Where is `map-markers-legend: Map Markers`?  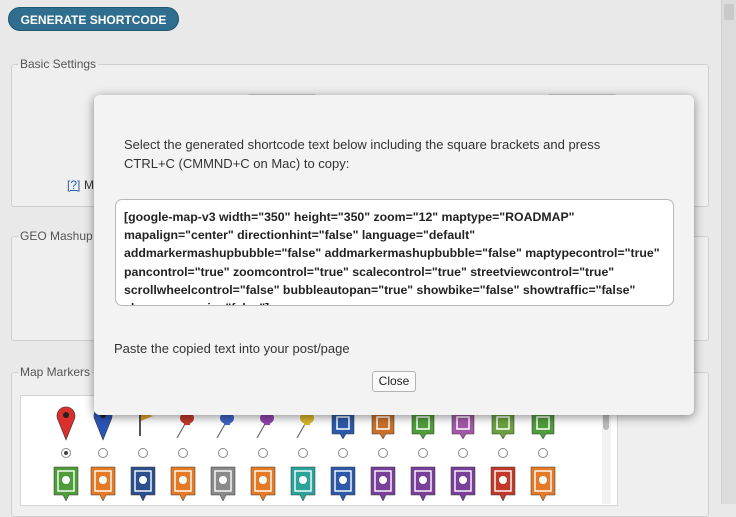 map-markers-legend: Map Markers is located at coordinates (55, 372).